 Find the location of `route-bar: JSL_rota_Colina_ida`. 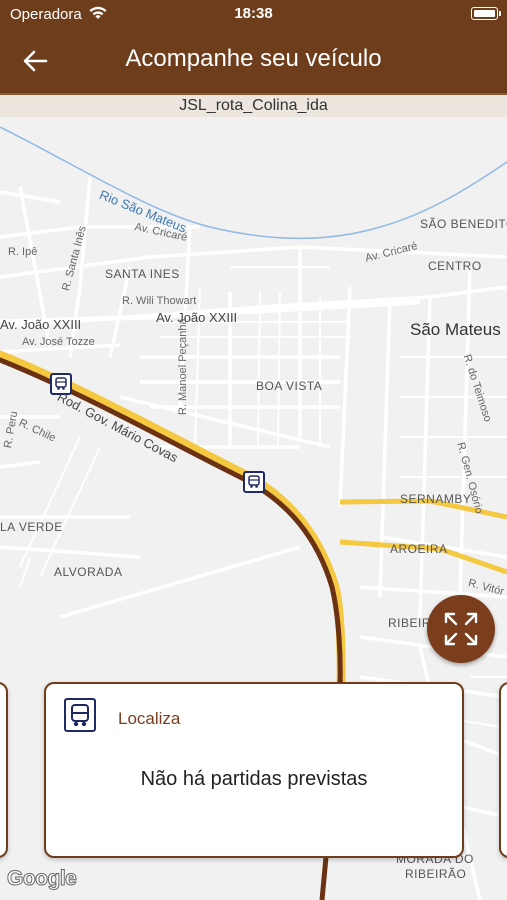

route-bar: JSL_rota_Colina_ida is located at coordinates (253, 105).